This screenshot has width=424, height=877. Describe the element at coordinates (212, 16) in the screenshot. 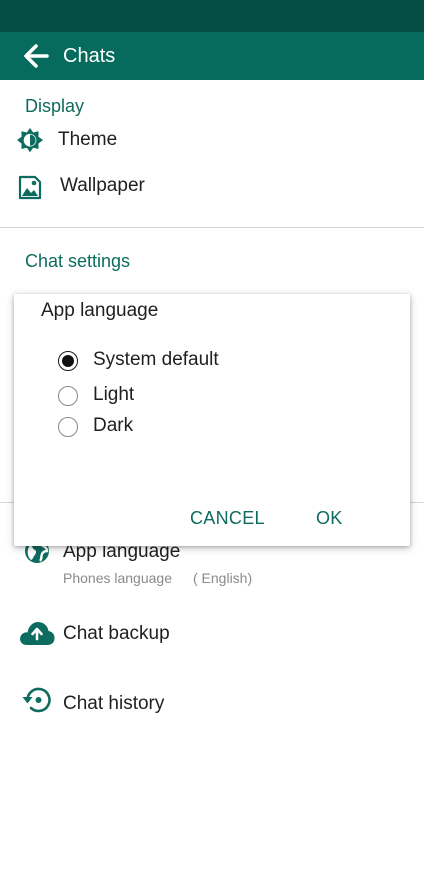

I see `status-bar` at that location.